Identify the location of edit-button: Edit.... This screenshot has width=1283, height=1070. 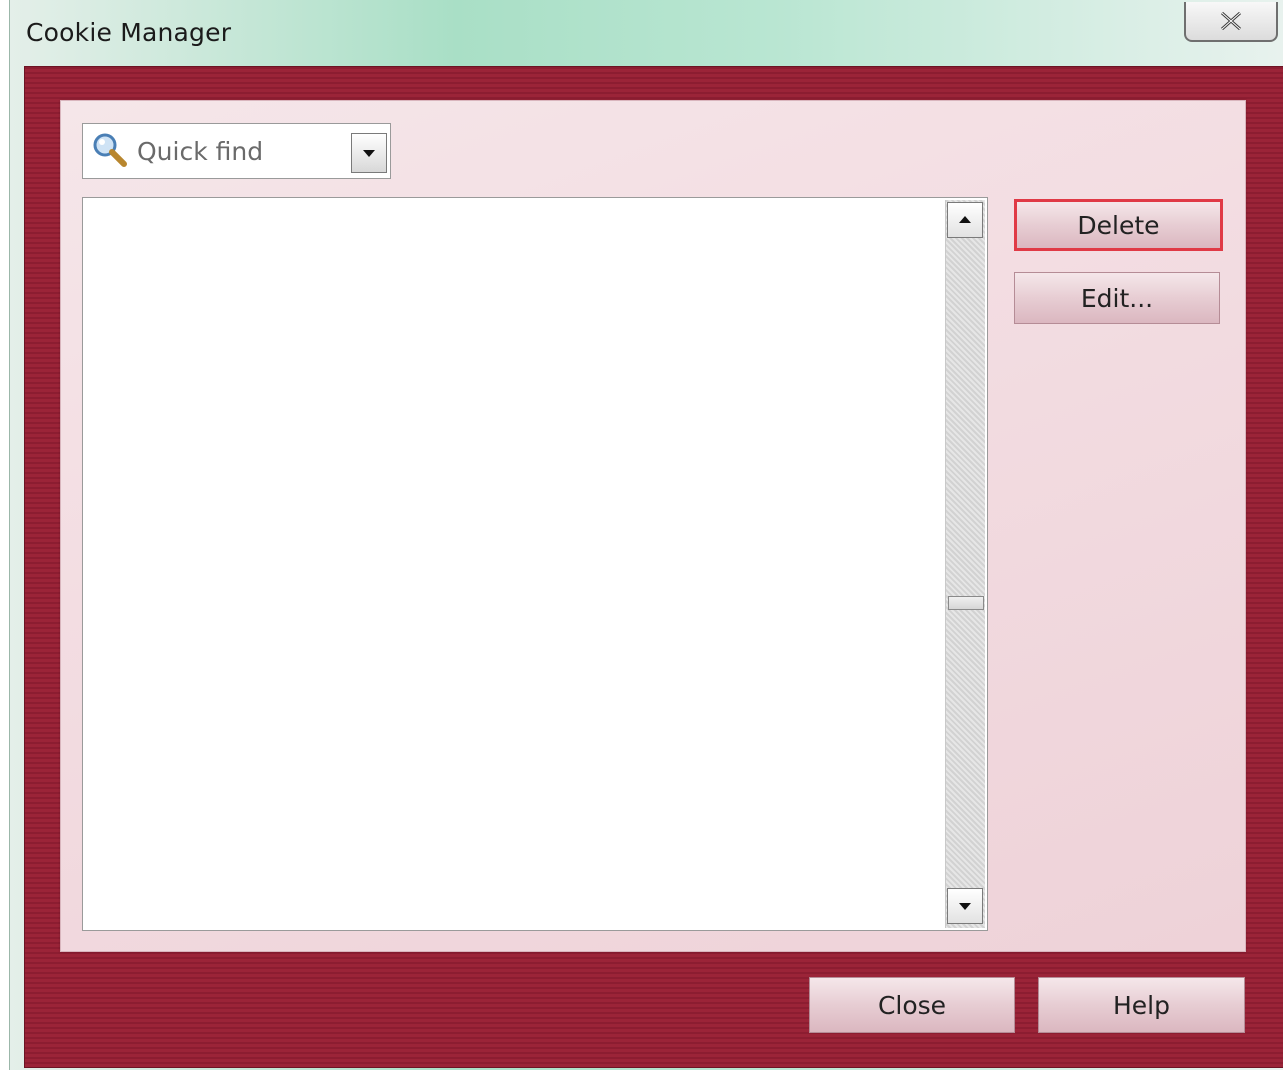
(1117, 298).